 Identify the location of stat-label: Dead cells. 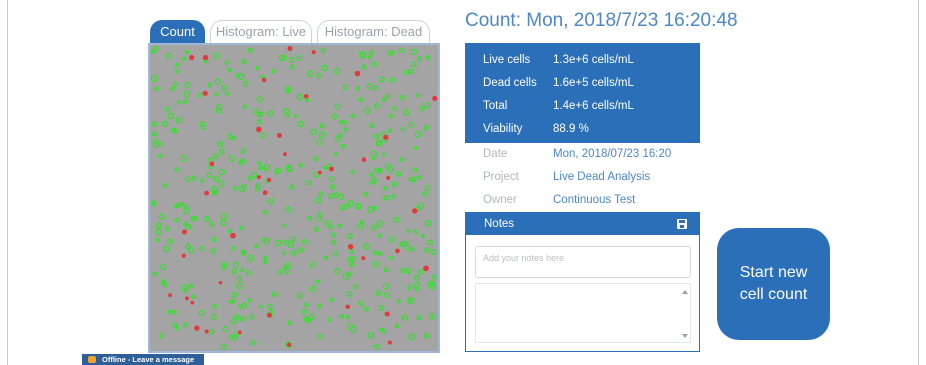
(510, 83).